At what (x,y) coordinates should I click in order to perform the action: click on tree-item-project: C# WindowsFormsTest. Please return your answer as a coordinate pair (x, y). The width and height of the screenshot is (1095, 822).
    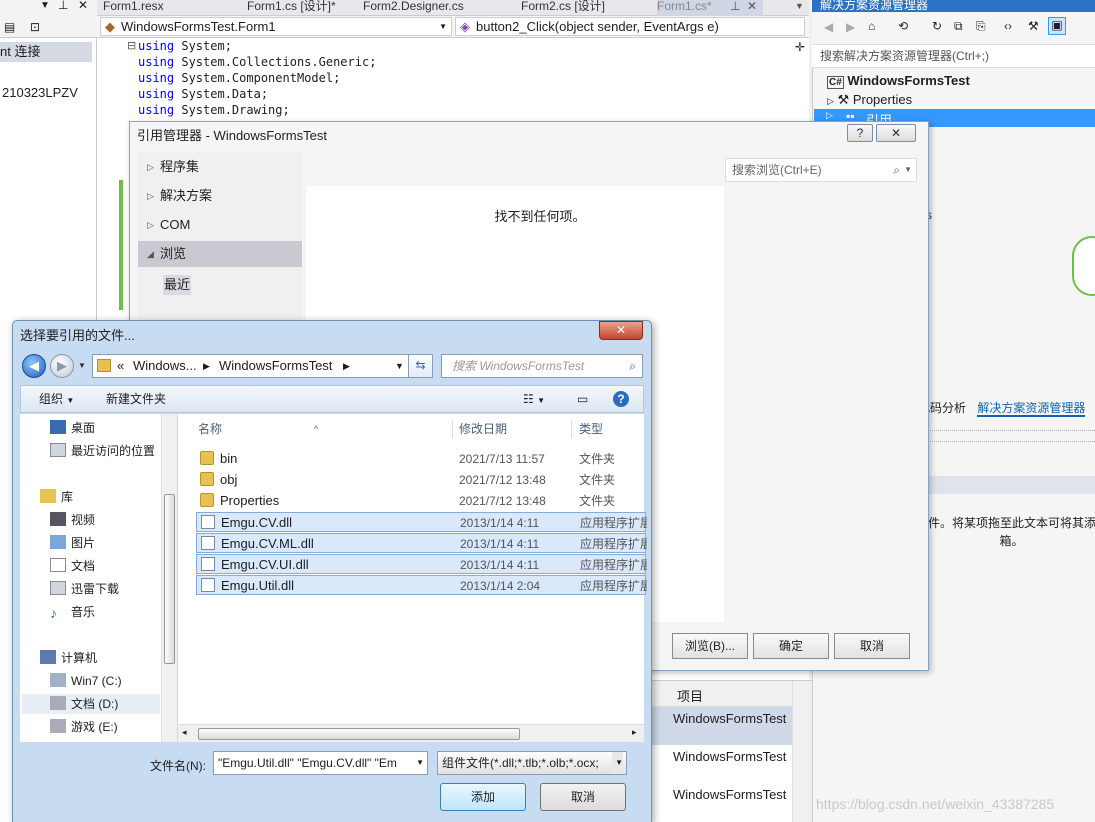
    Looking at the image, I should click on (898, 81).